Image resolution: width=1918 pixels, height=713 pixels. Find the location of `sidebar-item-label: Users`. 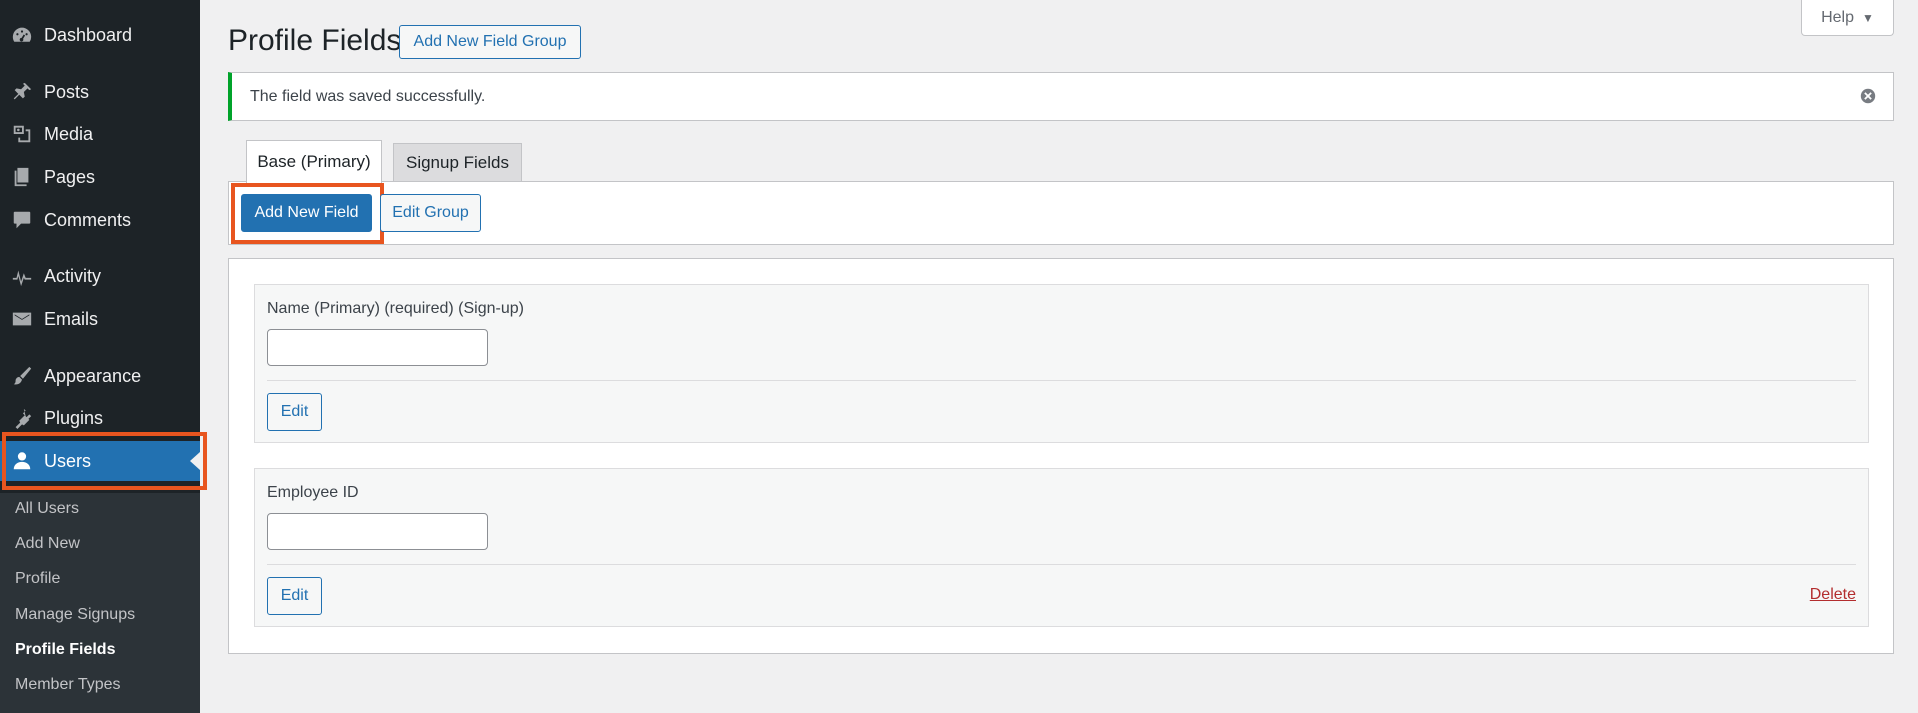

sidebar-item-label: Users is located at coordinates (68, 460).